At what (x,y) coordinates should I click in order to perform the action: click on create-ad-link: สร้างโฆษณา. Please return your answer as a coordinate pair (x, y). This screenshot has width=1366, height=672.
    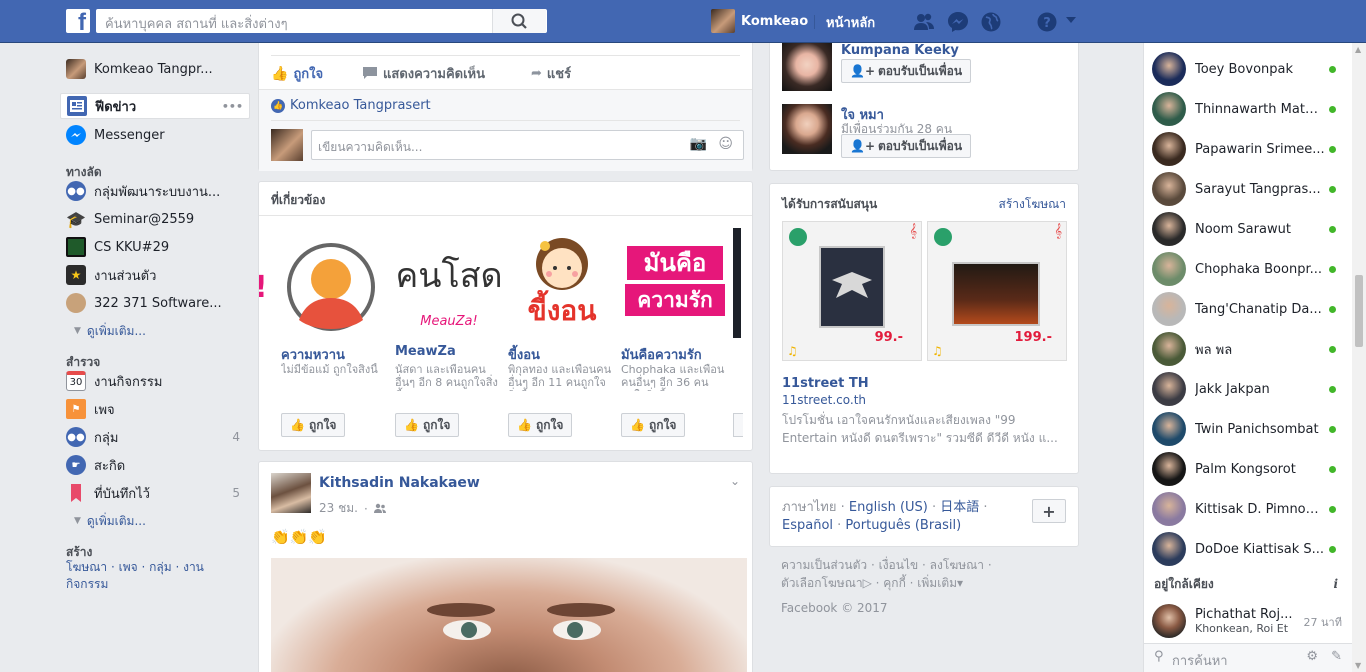
    Looking at the image, I should click on (1033, 204).